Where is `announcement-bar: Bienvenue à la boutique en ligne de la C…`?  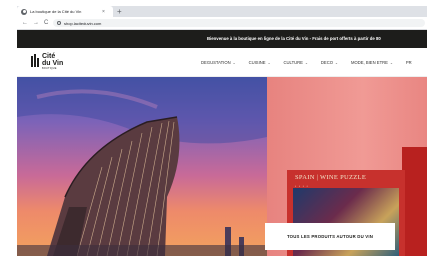
announcement-bar: Bienvenue à la boutique en ligne de la C… is located at coordinates (222, 39).